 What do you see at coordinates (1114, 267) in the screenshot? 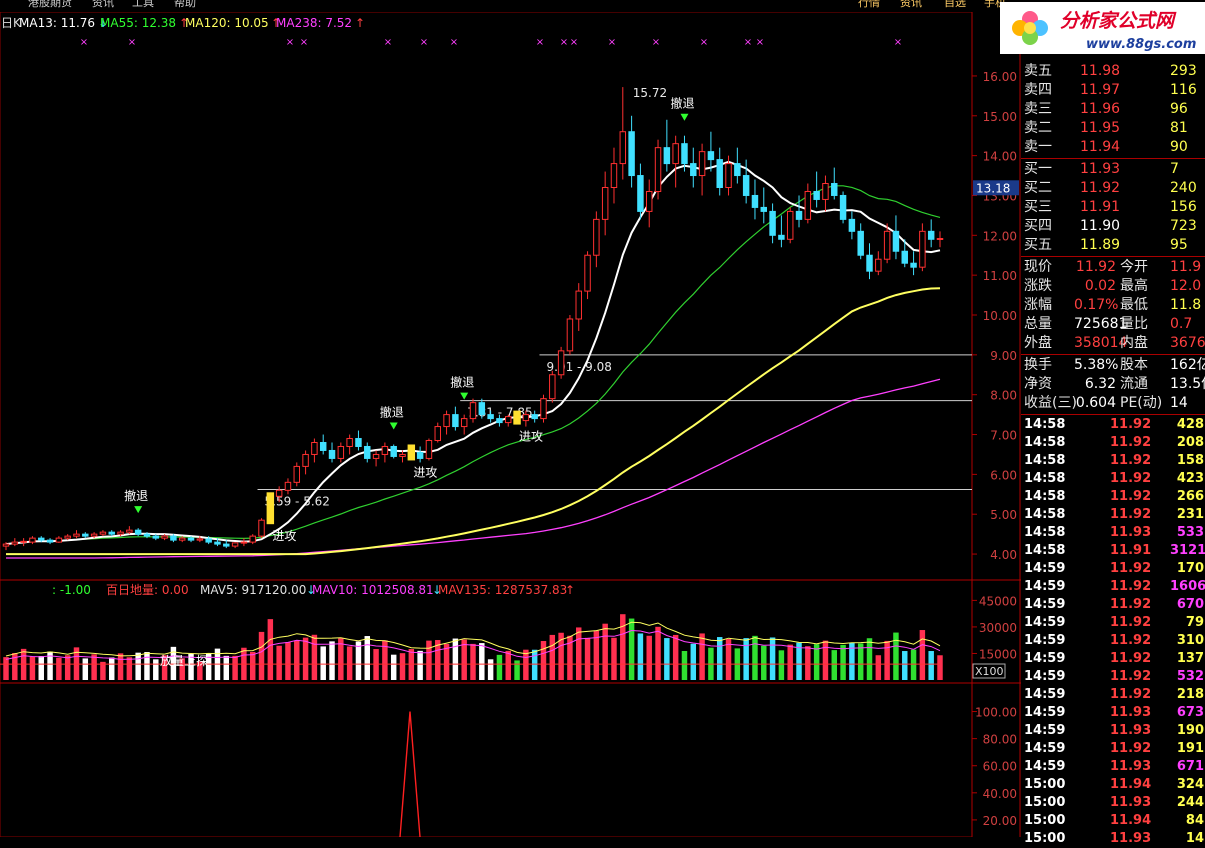
I see `quote-row: 现价 11.92 今开 11.9` at bounding box center [1114, 267].